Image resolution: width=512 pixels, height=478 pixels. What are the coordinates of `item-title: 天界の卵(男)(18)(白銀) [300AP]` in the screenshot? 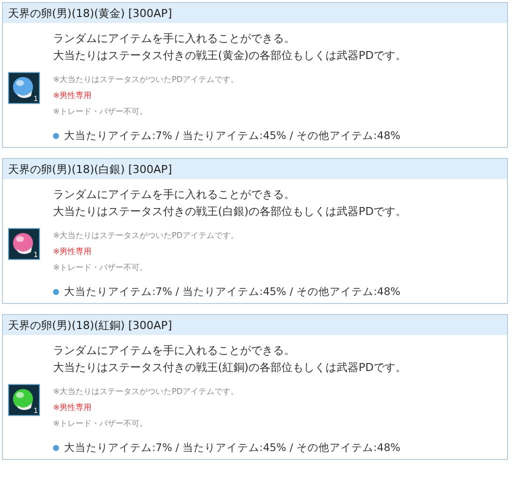 It's located at (255, 169).